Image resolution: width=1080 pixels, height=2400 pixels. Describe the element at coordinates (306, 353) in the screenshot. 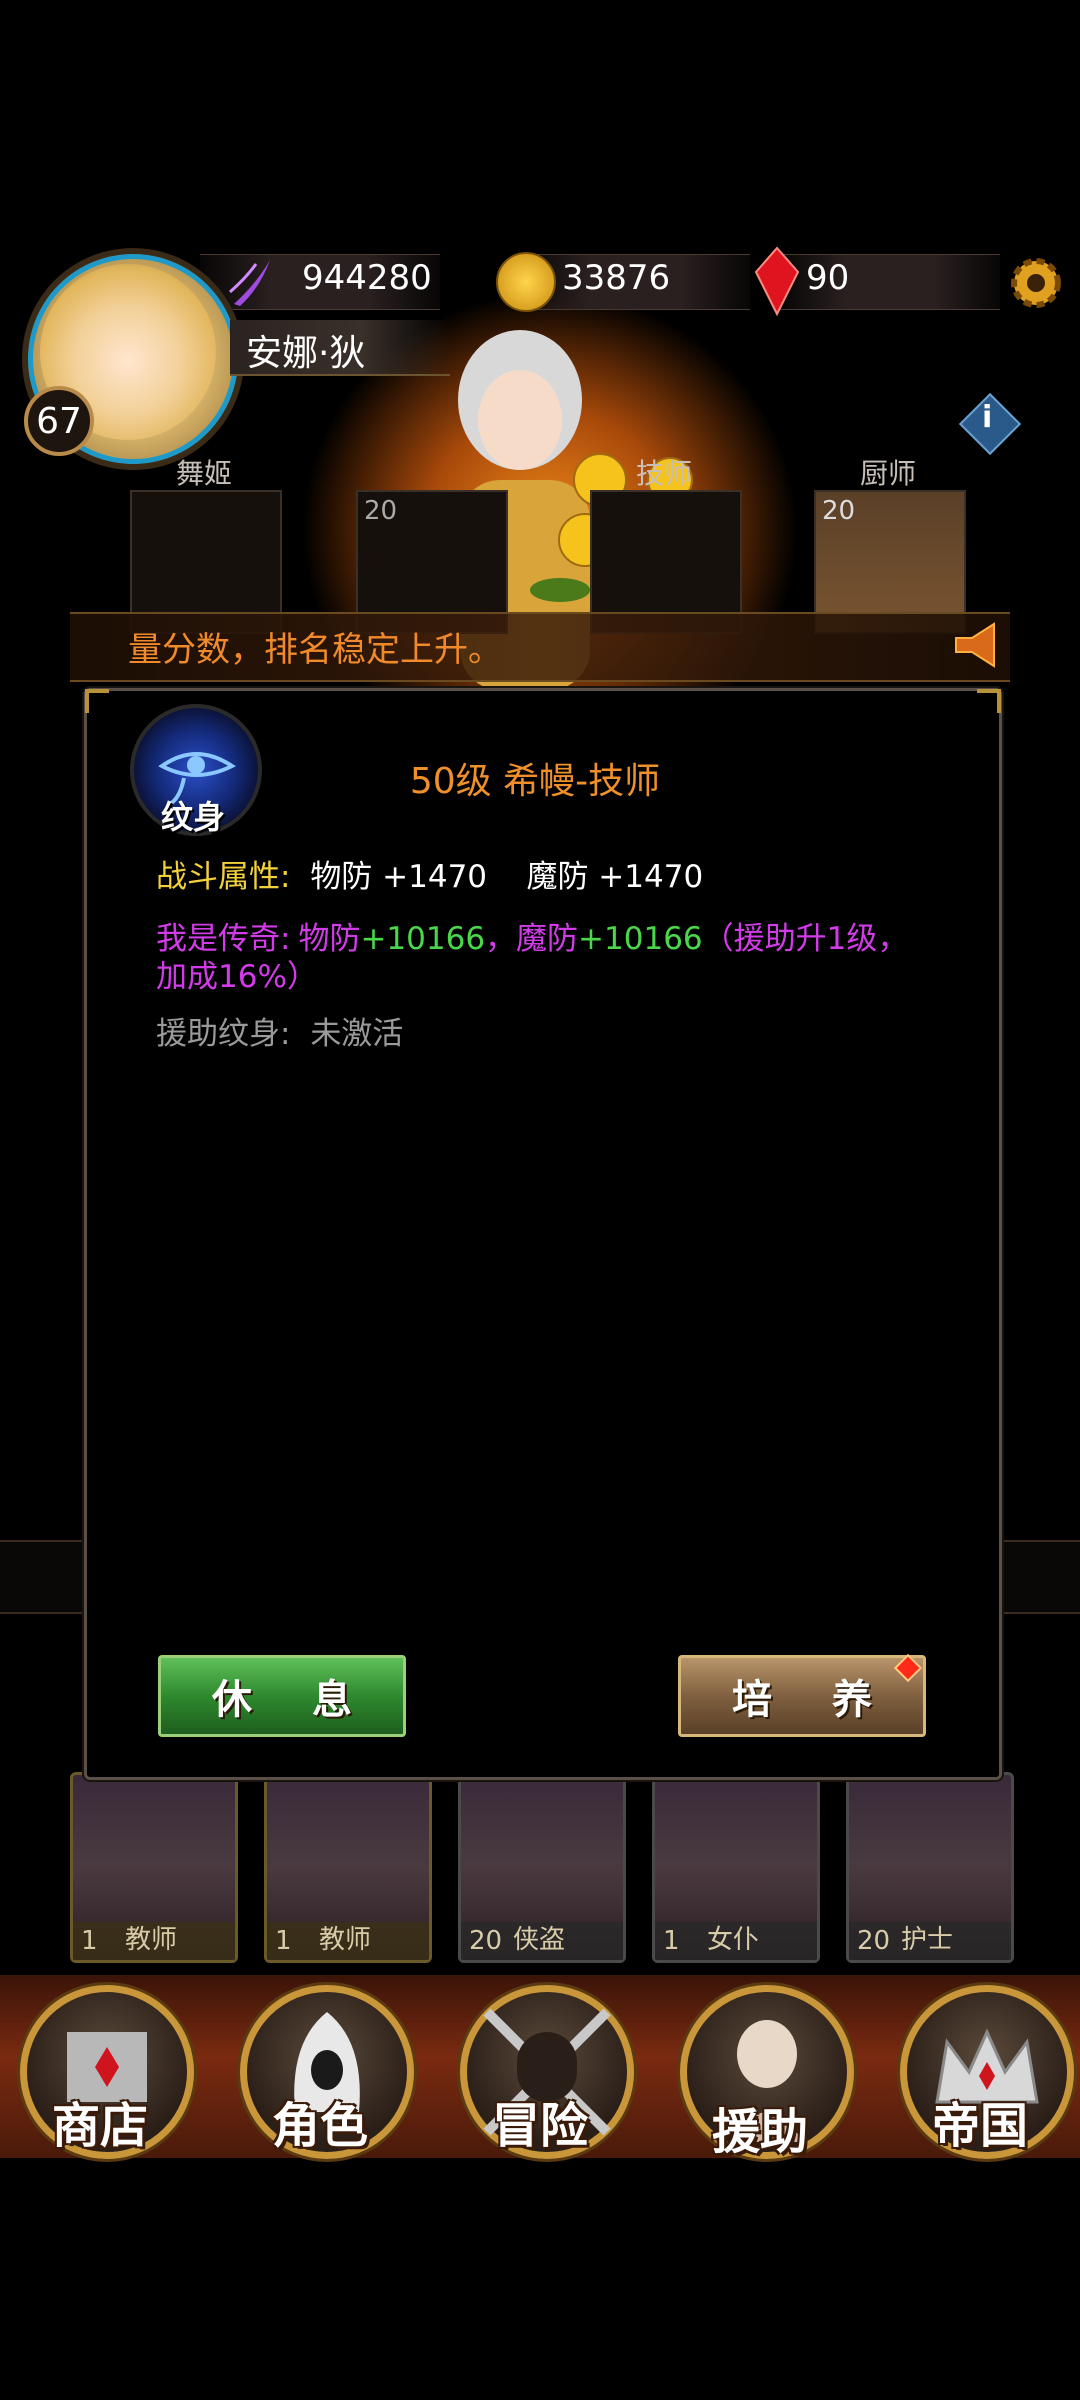

I see `player-name: 安娜·狄` at that location.